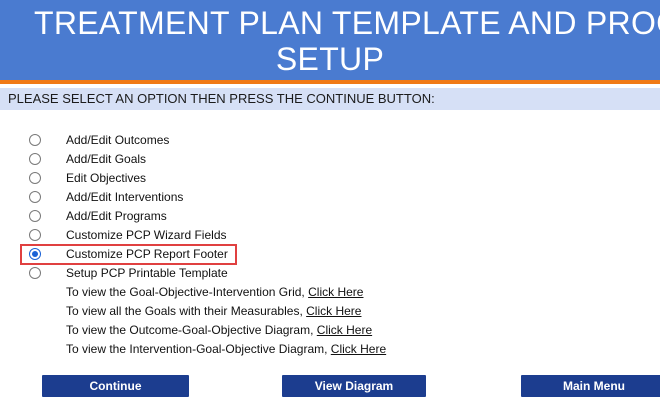 The image size is (660, 397). I want to click on option-label: Add/Edit Programs, so click(116, 216).